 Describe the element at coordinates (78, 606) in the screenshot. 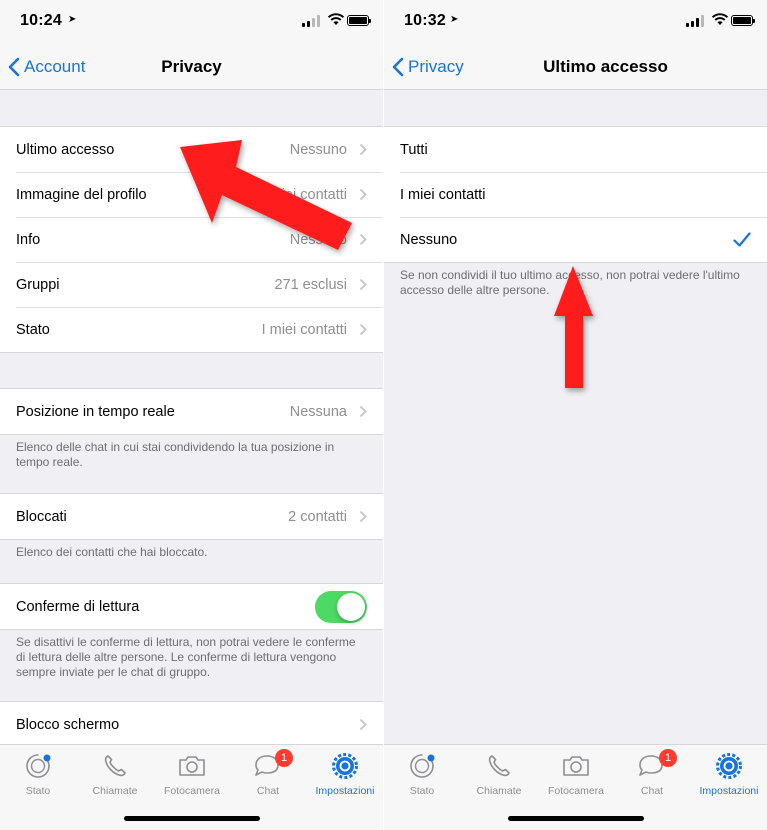

I see `row-label: Conferme di lettura` at that location.